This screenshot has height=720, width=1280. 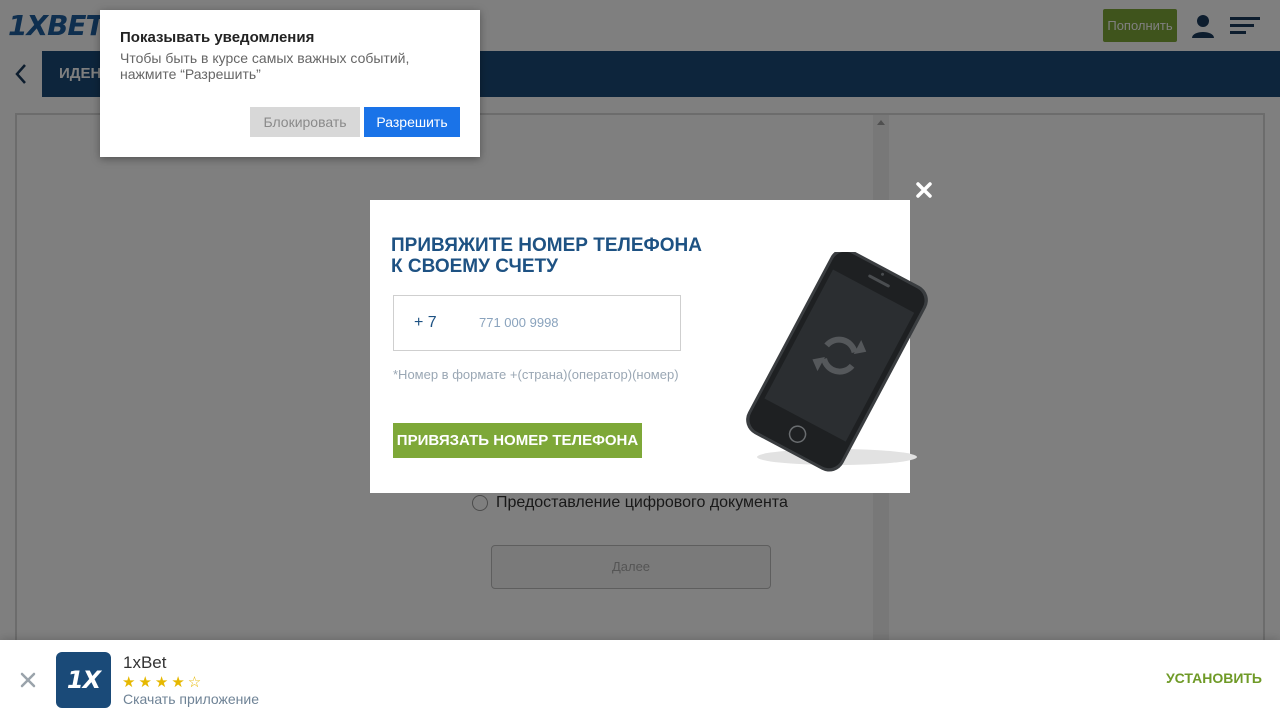 I want to click on notification-title: Показывать уведомления, so click(x=217, y=37).